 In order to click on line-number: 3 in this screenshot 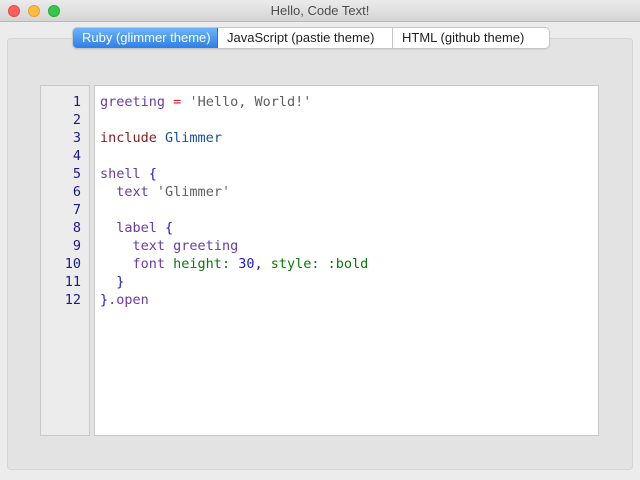, I will do `click(76, 138)`.